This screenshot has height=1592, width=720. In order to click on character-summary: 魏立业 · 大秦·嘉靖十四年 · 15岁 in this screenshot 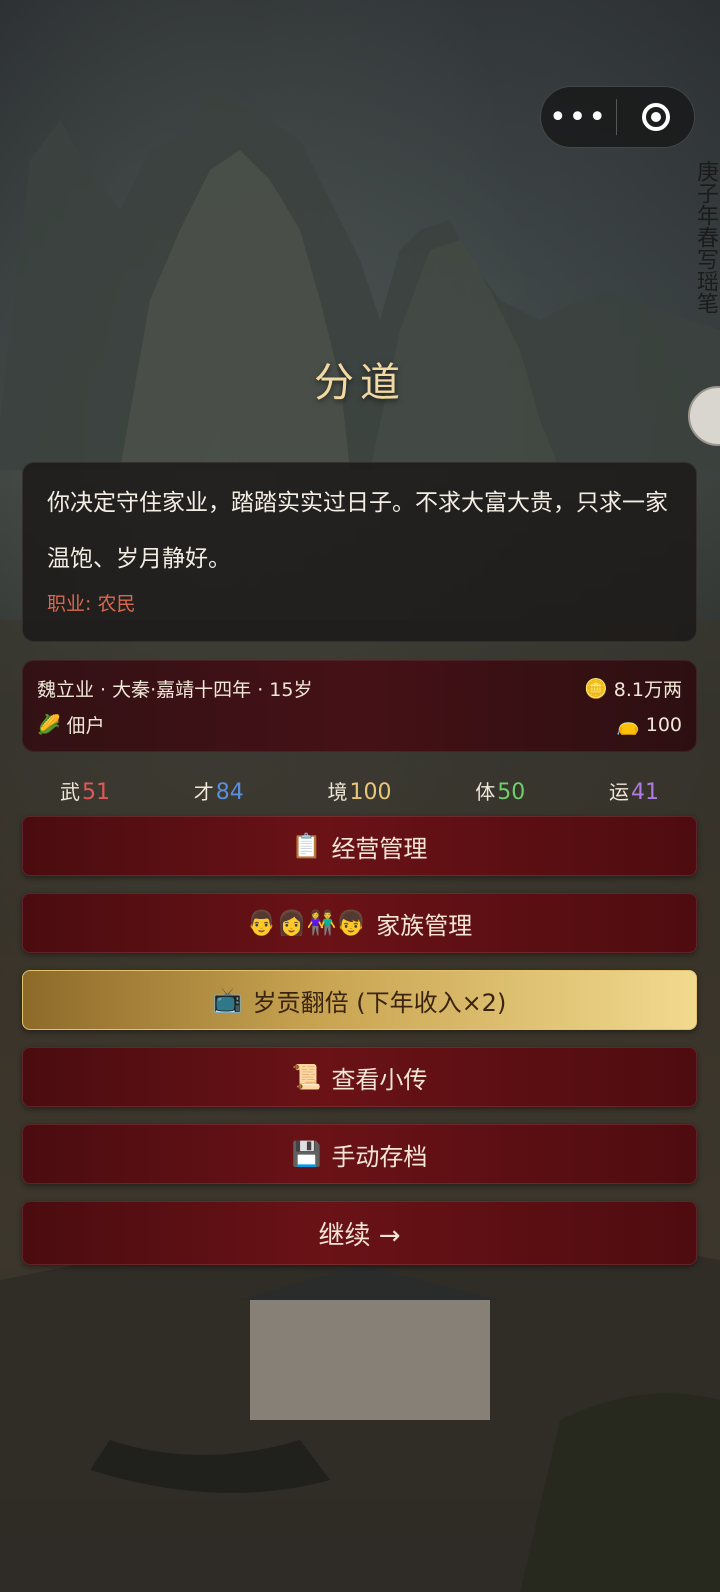, I will do `click(175, 690)`.